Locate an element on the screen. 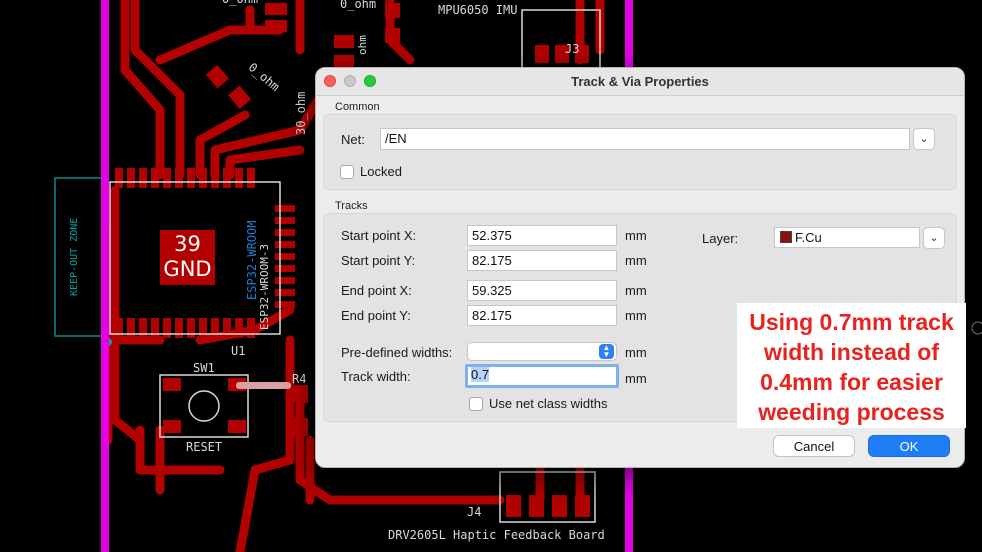 This screenshot has height=552, width=982. pad-number: 39 is located at coordinates (187, 244).